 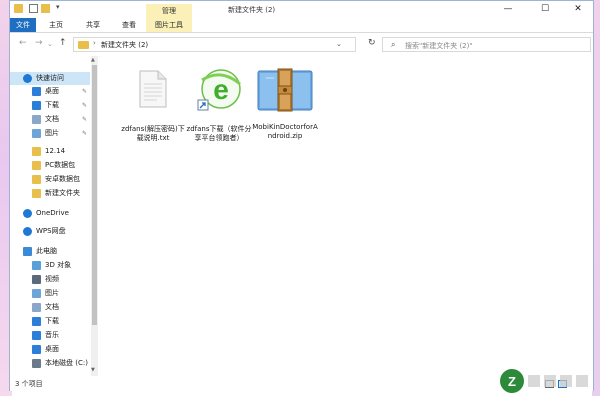 What do you see at coordinates (486, 44) in the screenshot?
I see `search-input: ⌕ 搜索"新建文件夹 (2)"` at bounding box center [486, 44].